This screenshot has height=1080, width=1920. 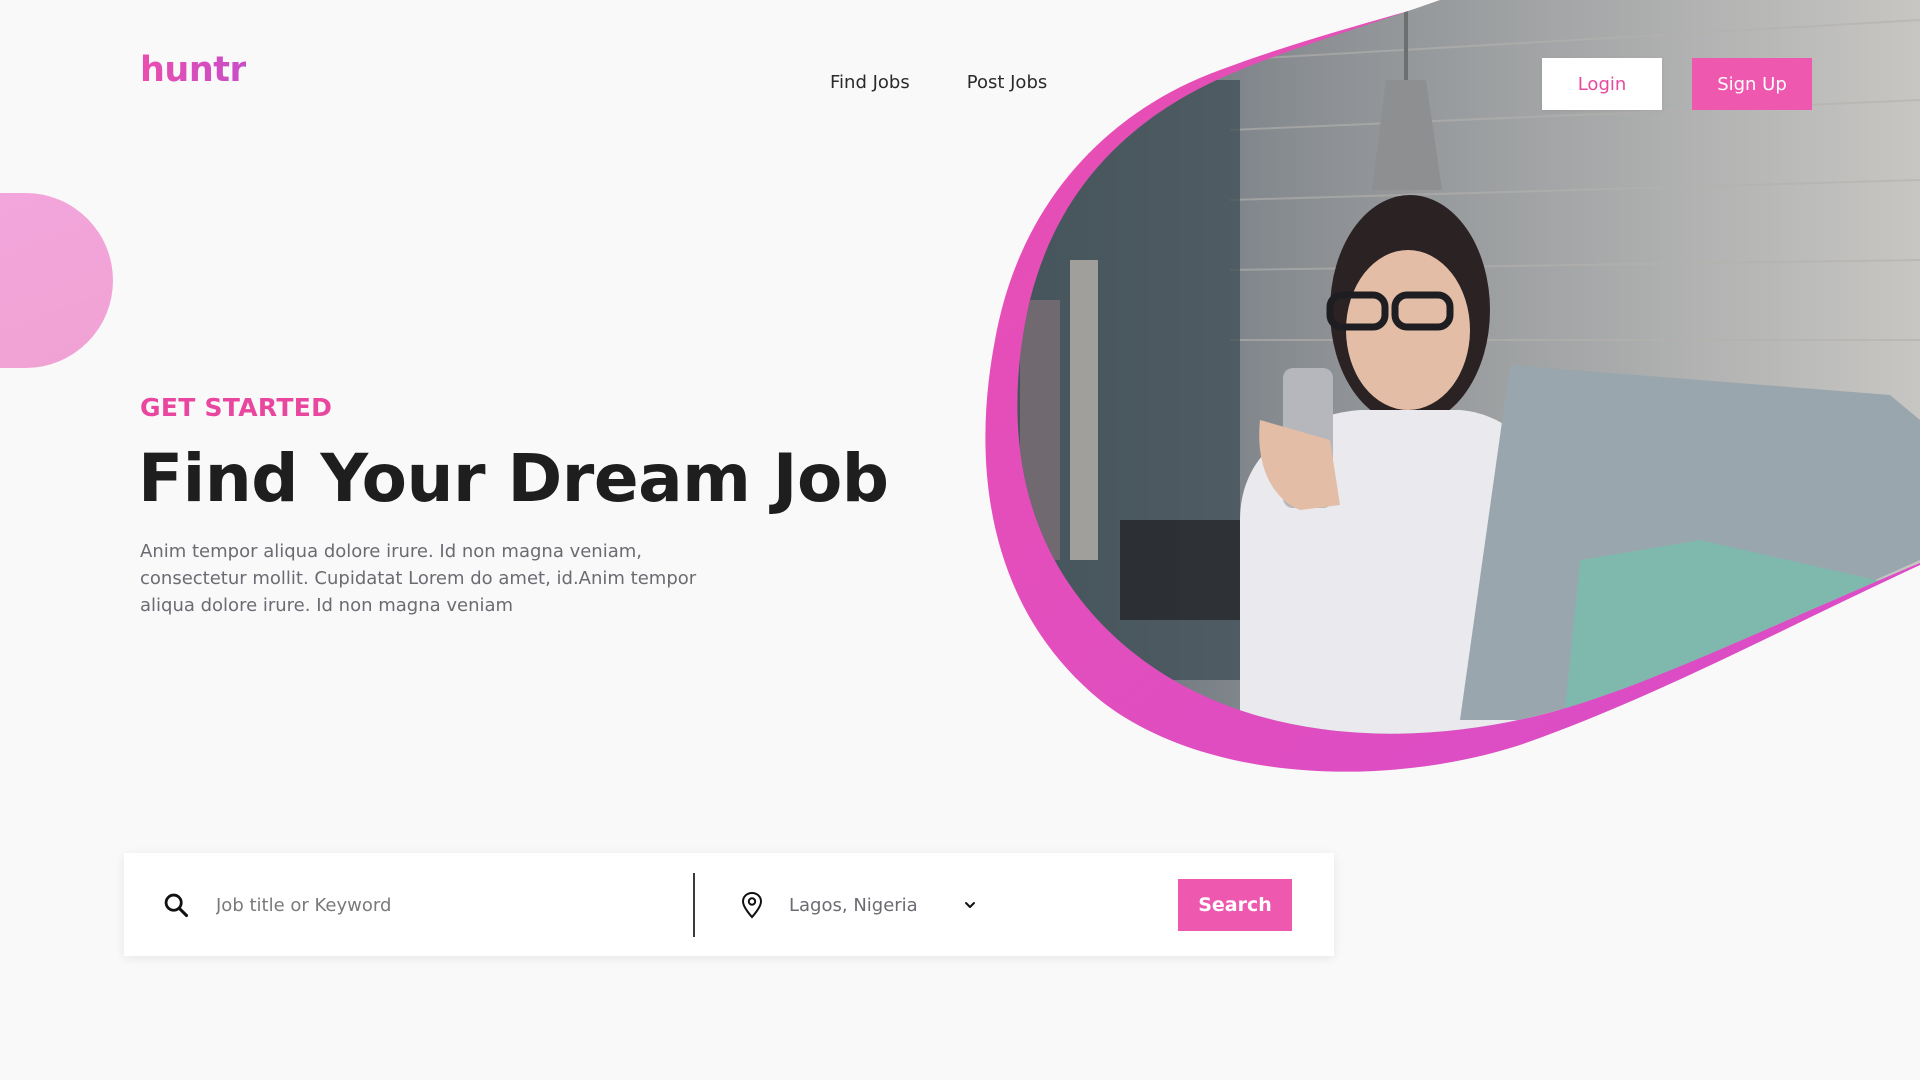 I want to click on location-select: Lagos, Nigeria, so click(x=889, y=905).